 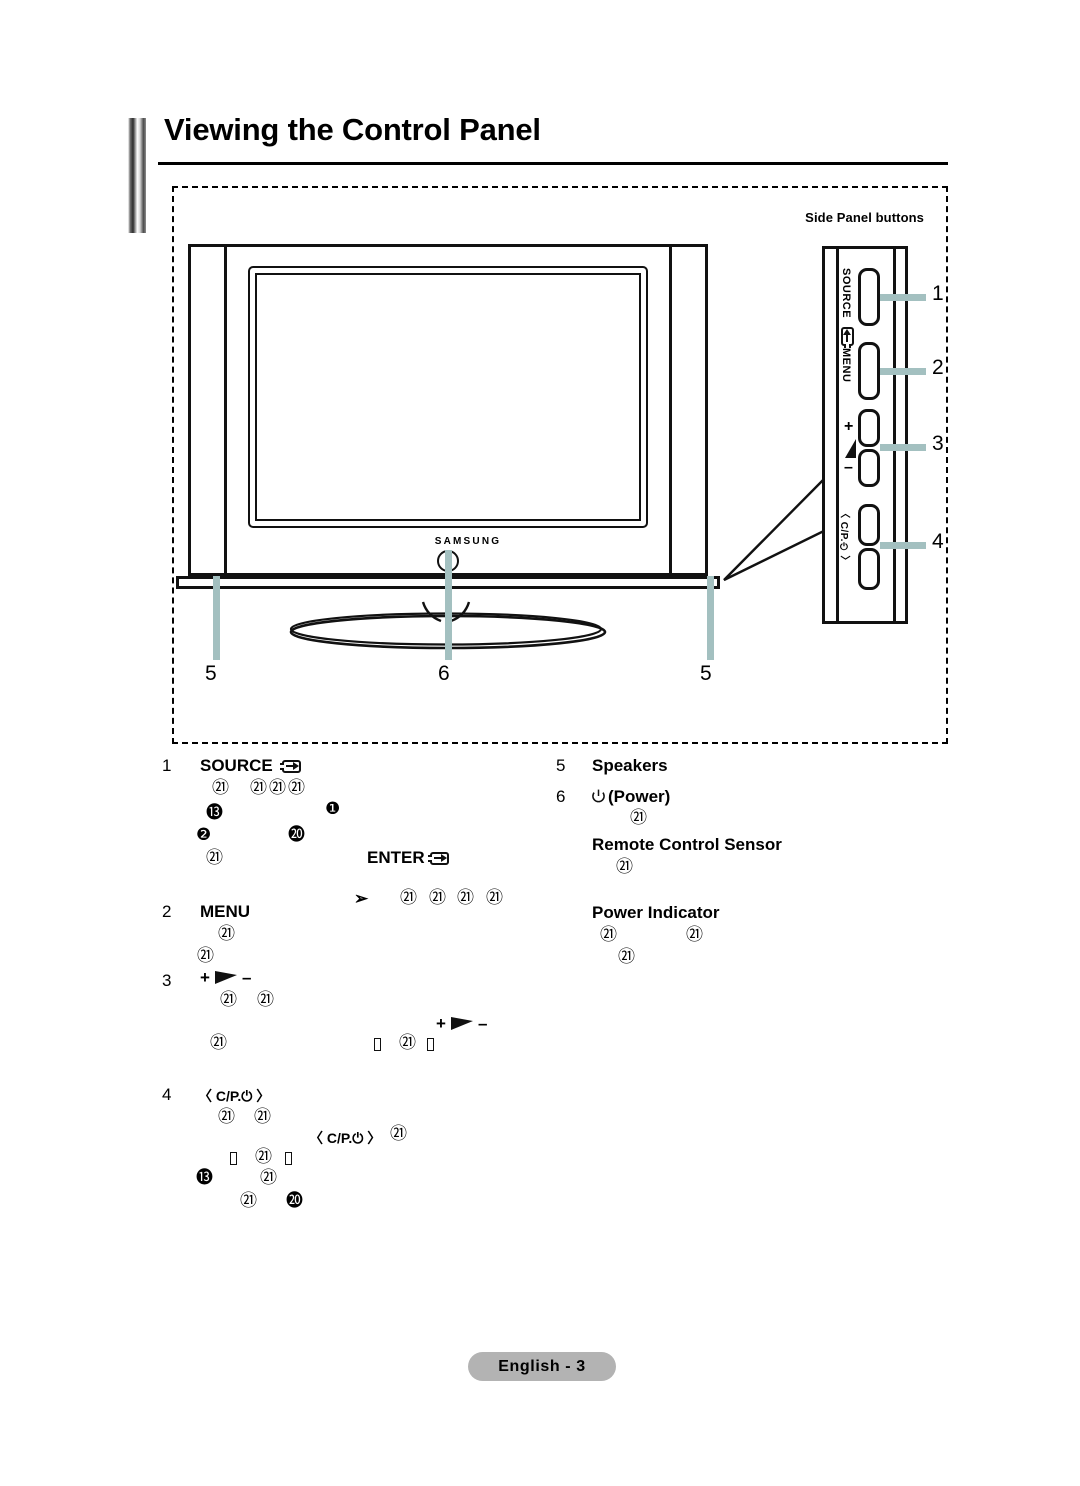 I want to click on tv-right-bezel-rail, so click(x=670, y=410).